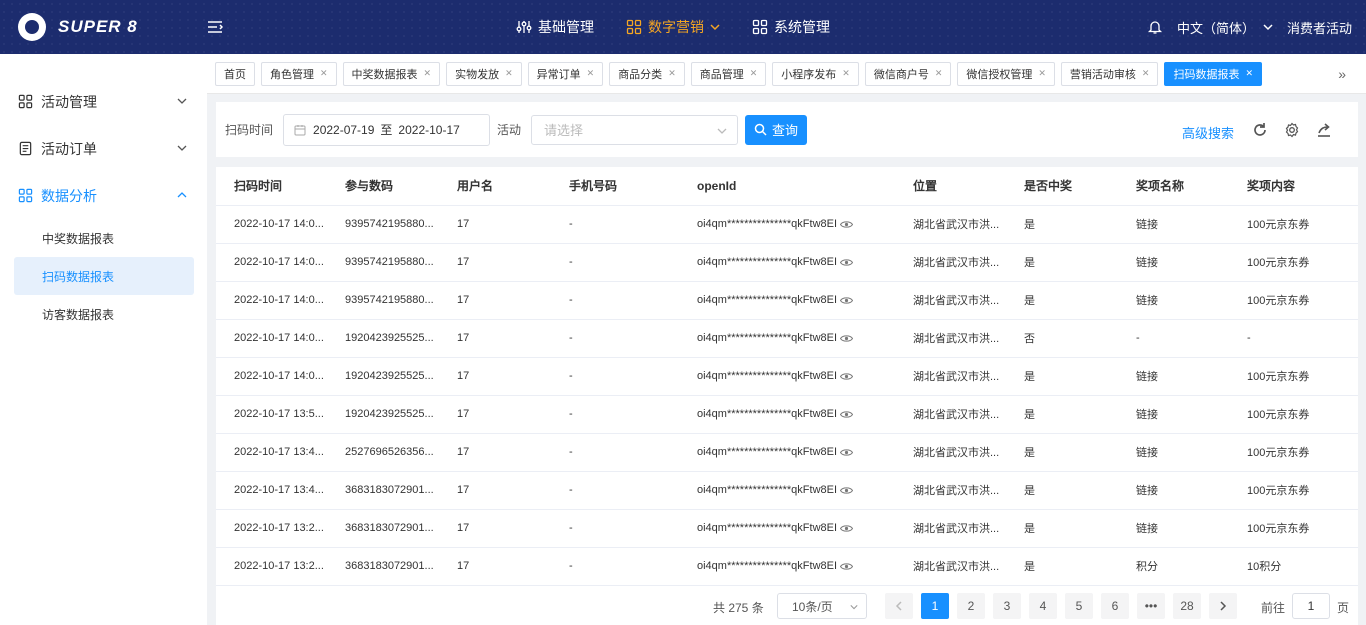 The height and width of the screenshot is (625, 1366). What do you see at coordinates (1324, 130) in the screenshot?
I see `export-icon` at bounding box center [1324, 130].